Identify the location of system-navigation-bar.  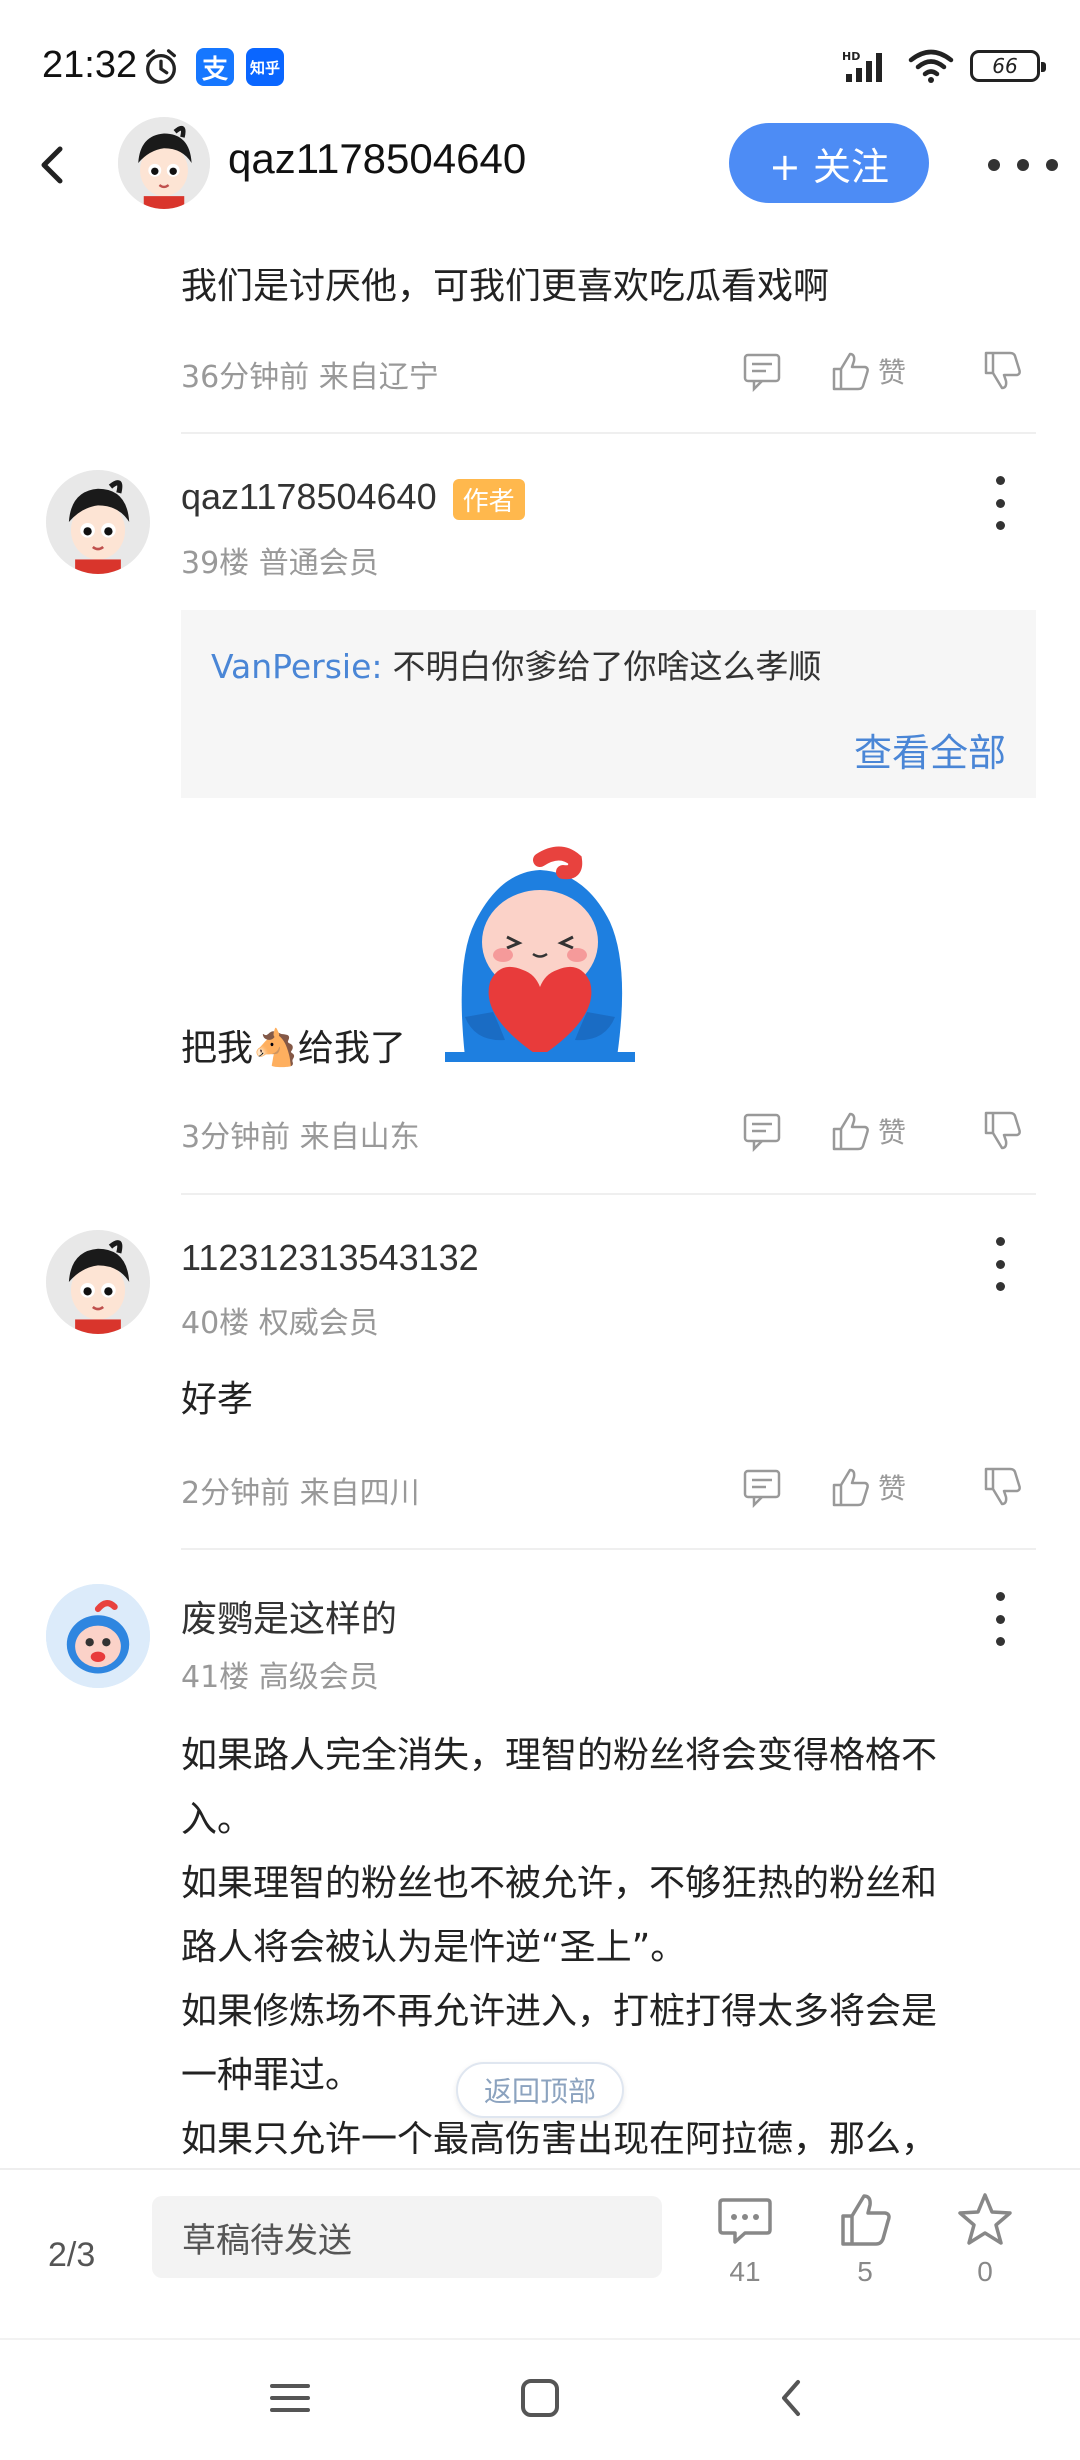
(540, 2399).